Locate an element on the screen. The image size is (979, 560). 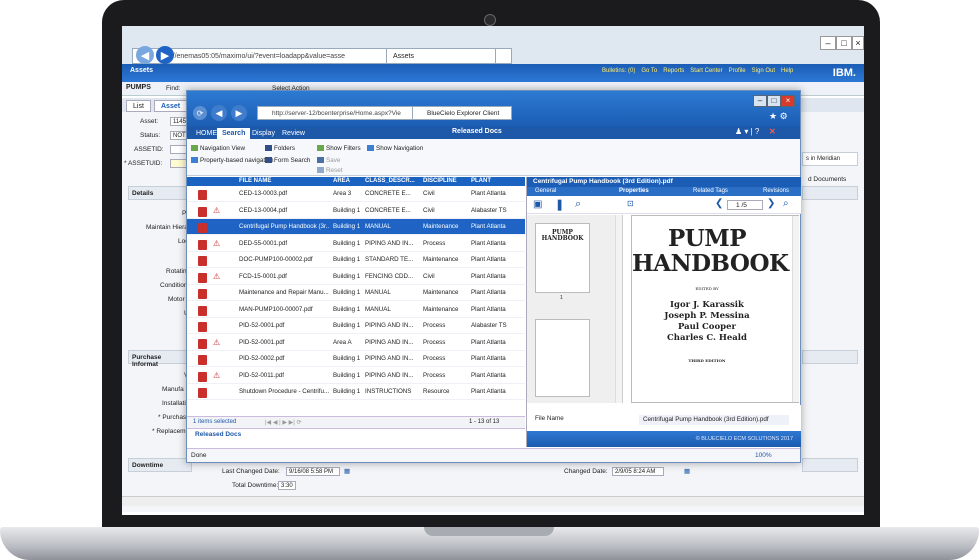
detail-label: Condition is located at coordinates (174, 285).